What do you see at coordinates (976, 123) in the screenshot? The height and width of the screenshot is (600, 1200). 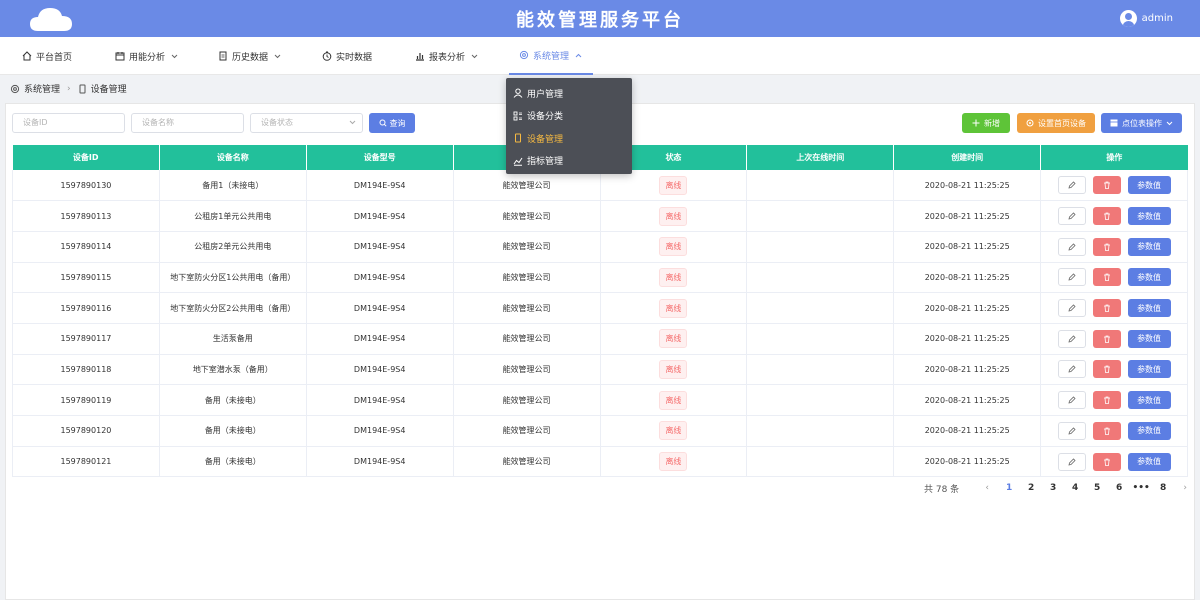 I see `plus-icon` at bounding box center [976, 123].